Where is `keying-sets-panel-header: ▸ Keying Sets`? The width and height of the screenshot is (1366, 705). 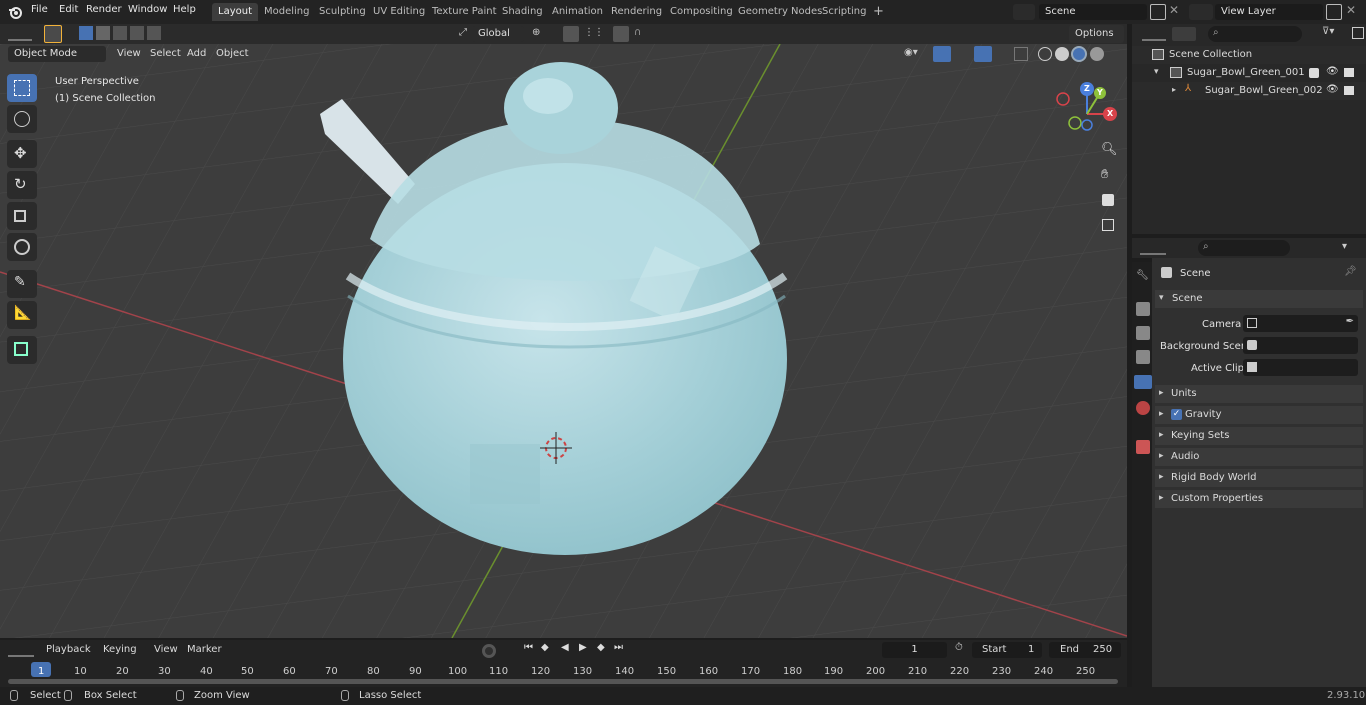
keying-sets-panel-header: ▸ Keying Sets is located at coordinates (1259, 436).